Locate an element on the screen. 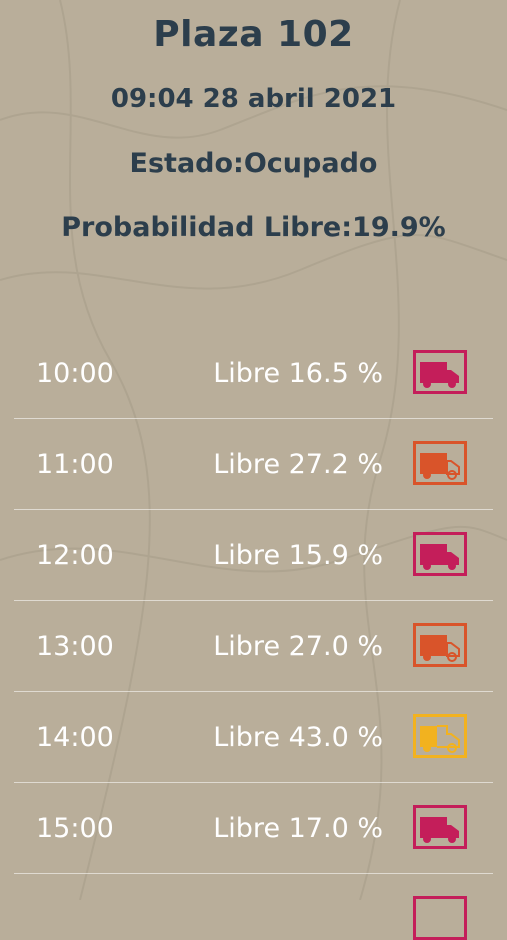 The height and width of the screenshot is (940, 507). truck-half-icon is located at coordinates (440, 736).